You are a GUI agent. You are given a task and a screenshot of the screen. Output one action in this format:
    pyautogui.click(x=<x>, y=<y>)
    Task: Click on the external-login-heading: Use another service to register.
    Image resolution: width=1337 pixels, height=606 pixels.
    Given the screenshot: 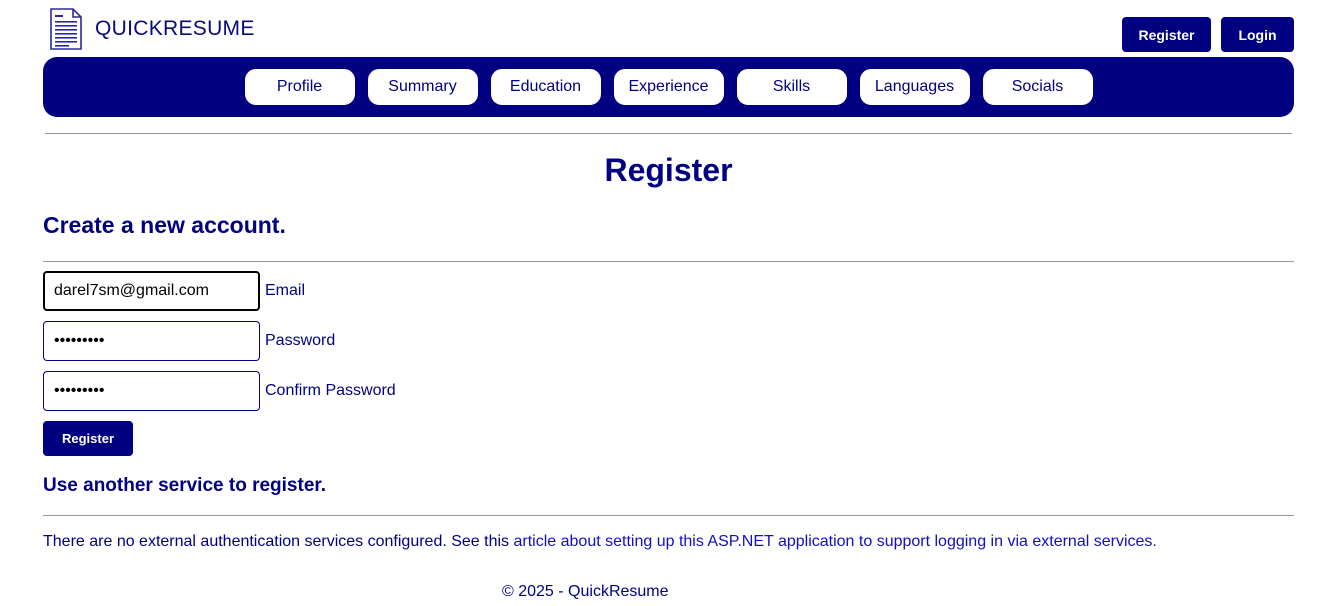 What is the action you would take?
    pyautogui.click(x=185, y=485)
    